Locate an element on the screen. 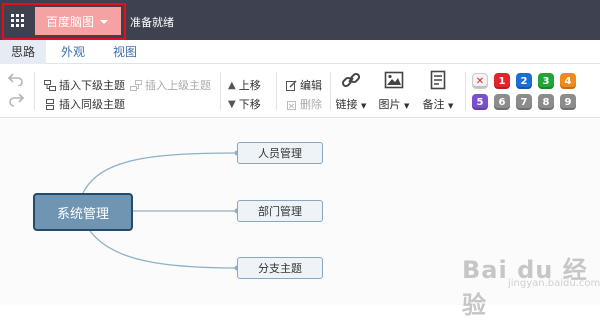 The height and width of the screenshot is (320, 600). grid-icon is located at coordinates (17, 20).